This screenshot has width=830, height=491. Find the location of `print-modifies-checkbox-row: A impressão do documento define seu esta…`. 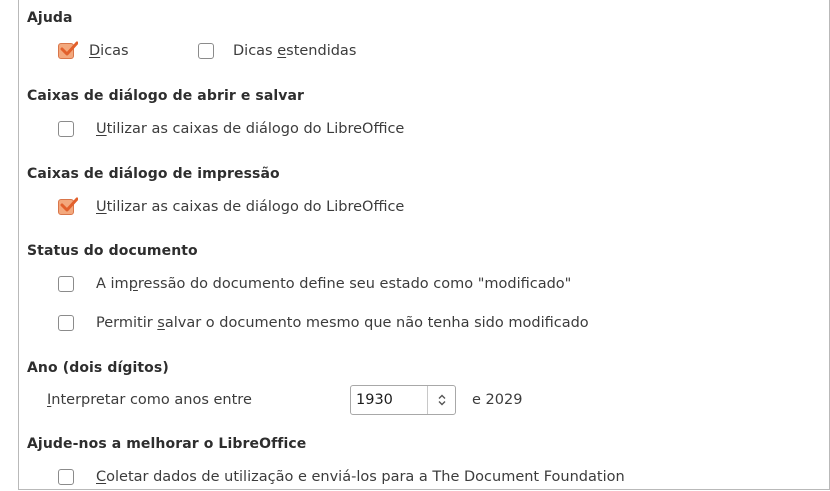

print-modifies-checkbox-row: A impressão do documento define seu esta… is located at coordinates (314, 284).